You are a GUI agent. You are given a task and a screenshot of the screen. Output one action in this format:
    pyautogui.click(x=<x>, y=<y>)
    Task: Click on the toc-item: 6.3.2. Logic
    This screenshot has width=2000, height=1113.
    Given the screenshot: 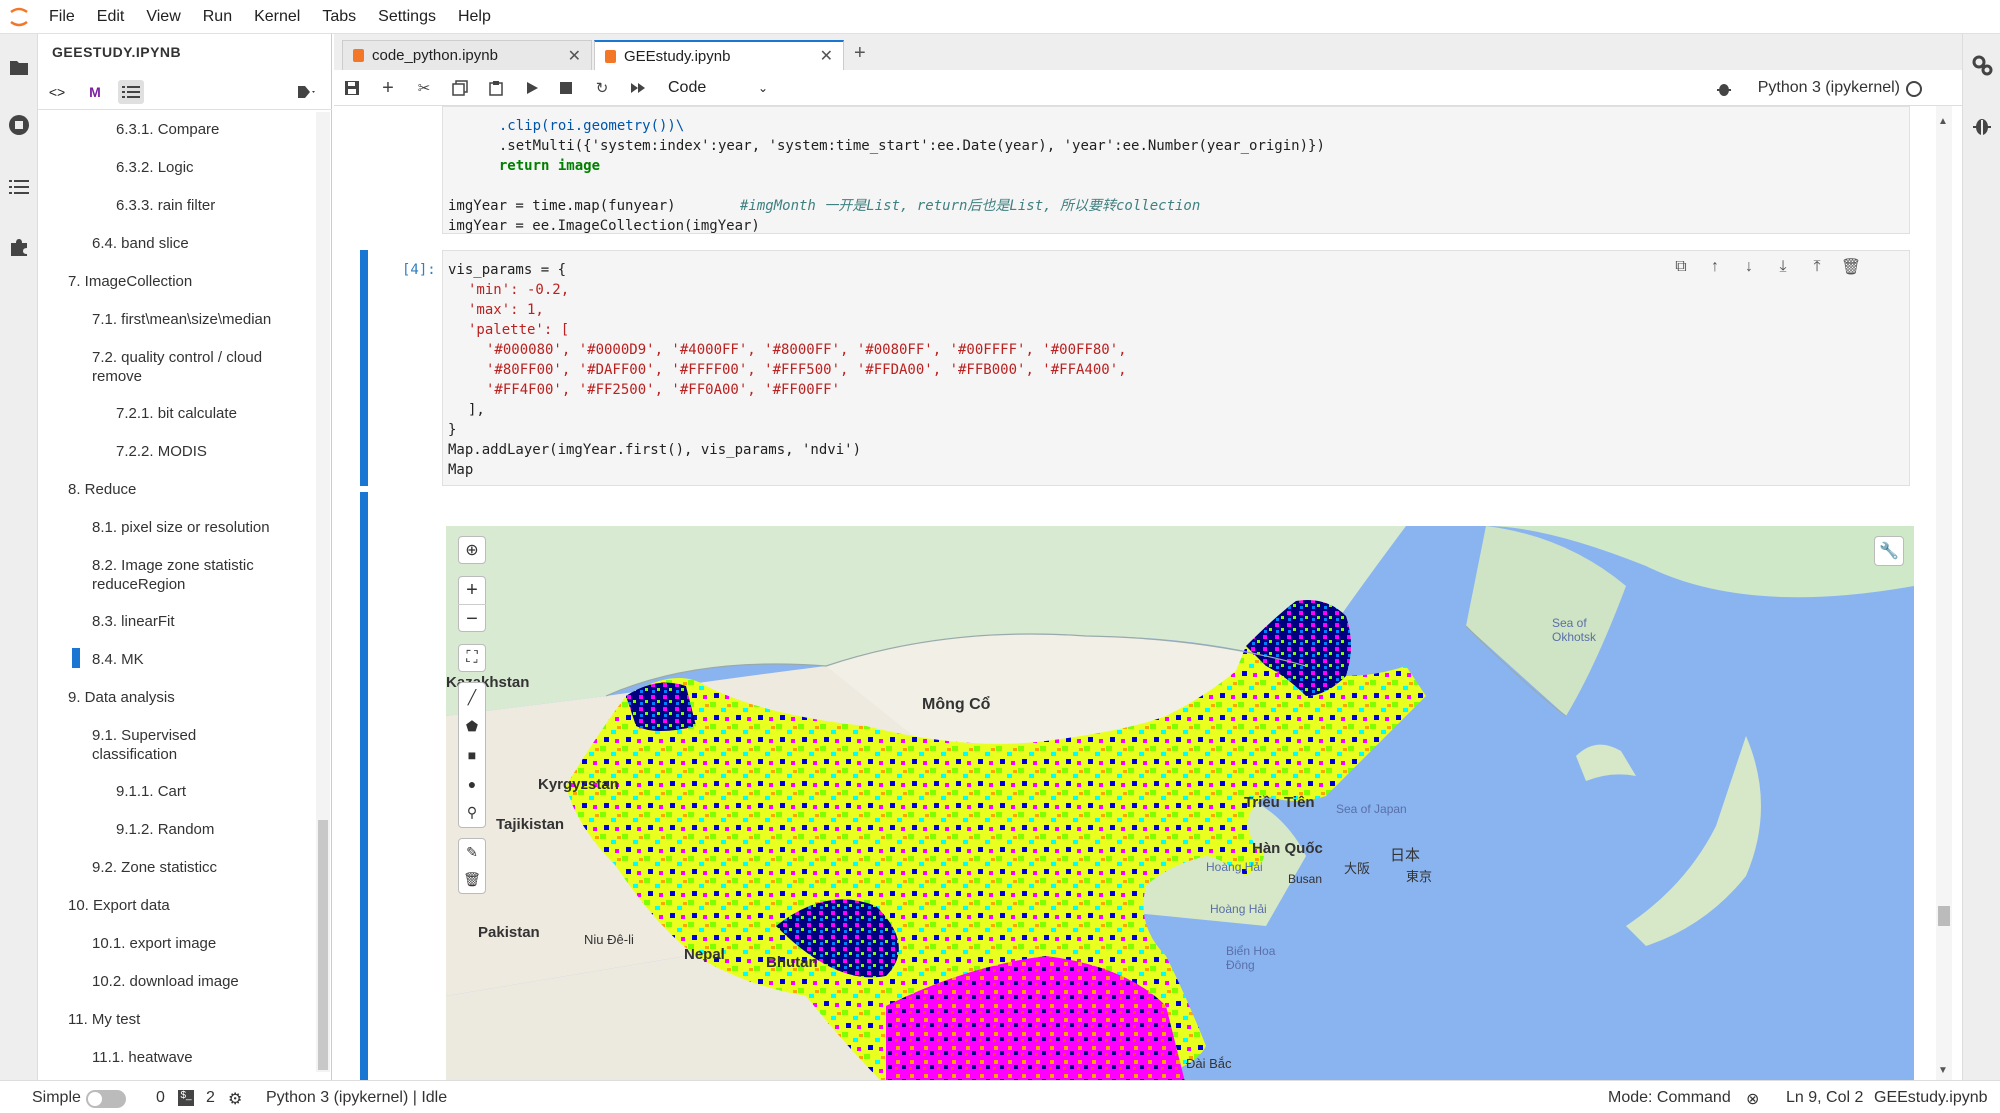 What is the action you would take?
    pyautogui.click(x=155, y=167)
    